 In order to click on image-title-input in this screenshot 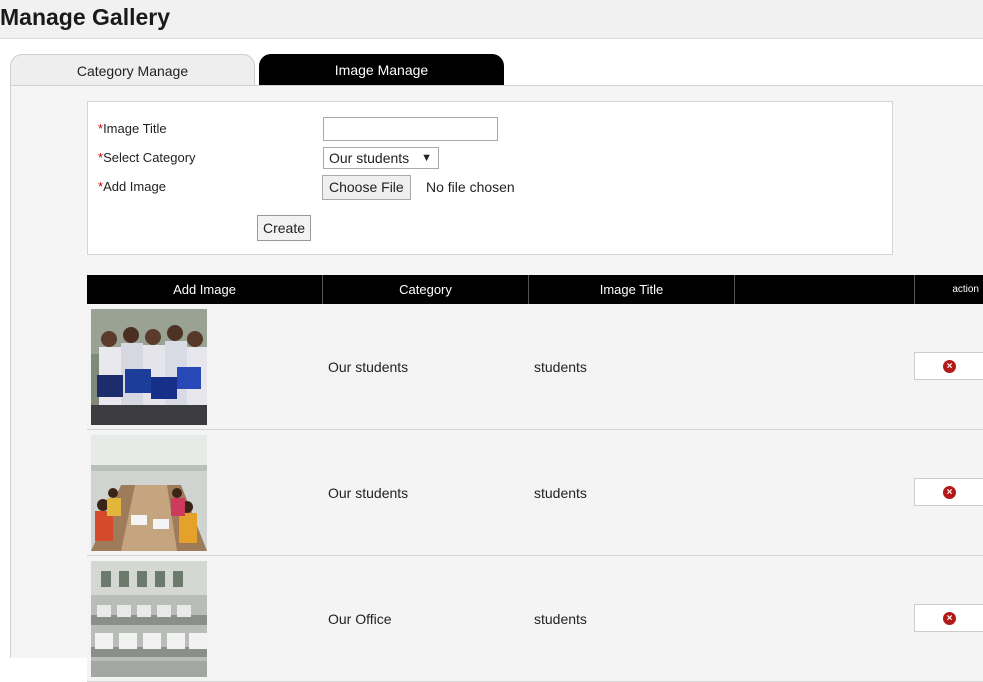, I will do `click(410, 129)`.